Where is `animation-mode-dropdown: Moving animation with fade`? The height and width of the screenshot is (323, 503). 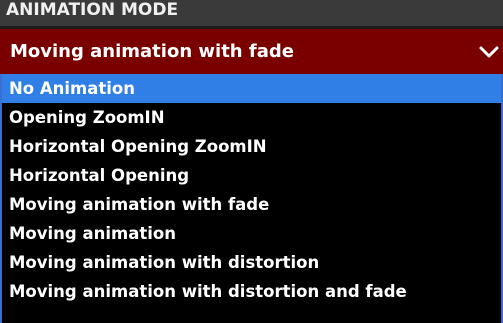 animation-mode-dropdown: Moving animation with fade is located at coordinates (251, 50).